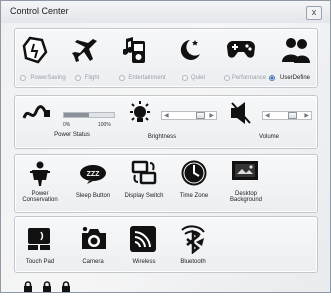 The height and width of the screenshot is (297, 331). I want to click on svg-text: ZZZ, so click(94, 174).